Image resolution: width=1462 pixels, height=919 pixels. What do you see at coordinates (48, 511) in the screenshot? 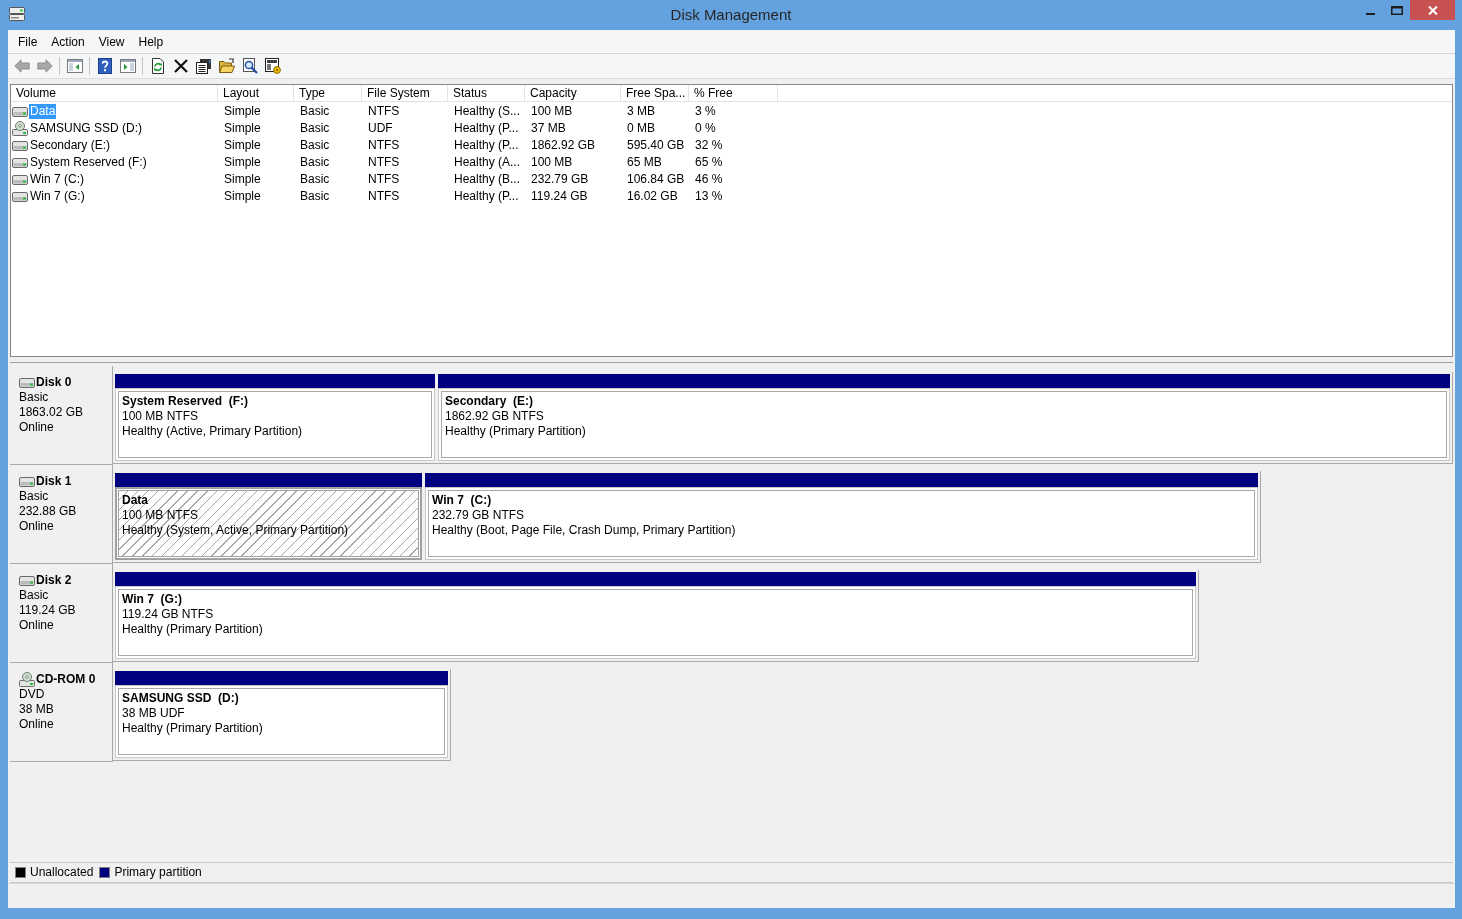
I see `disk-size: 232.88 GB` at bounding box center [48, 511].